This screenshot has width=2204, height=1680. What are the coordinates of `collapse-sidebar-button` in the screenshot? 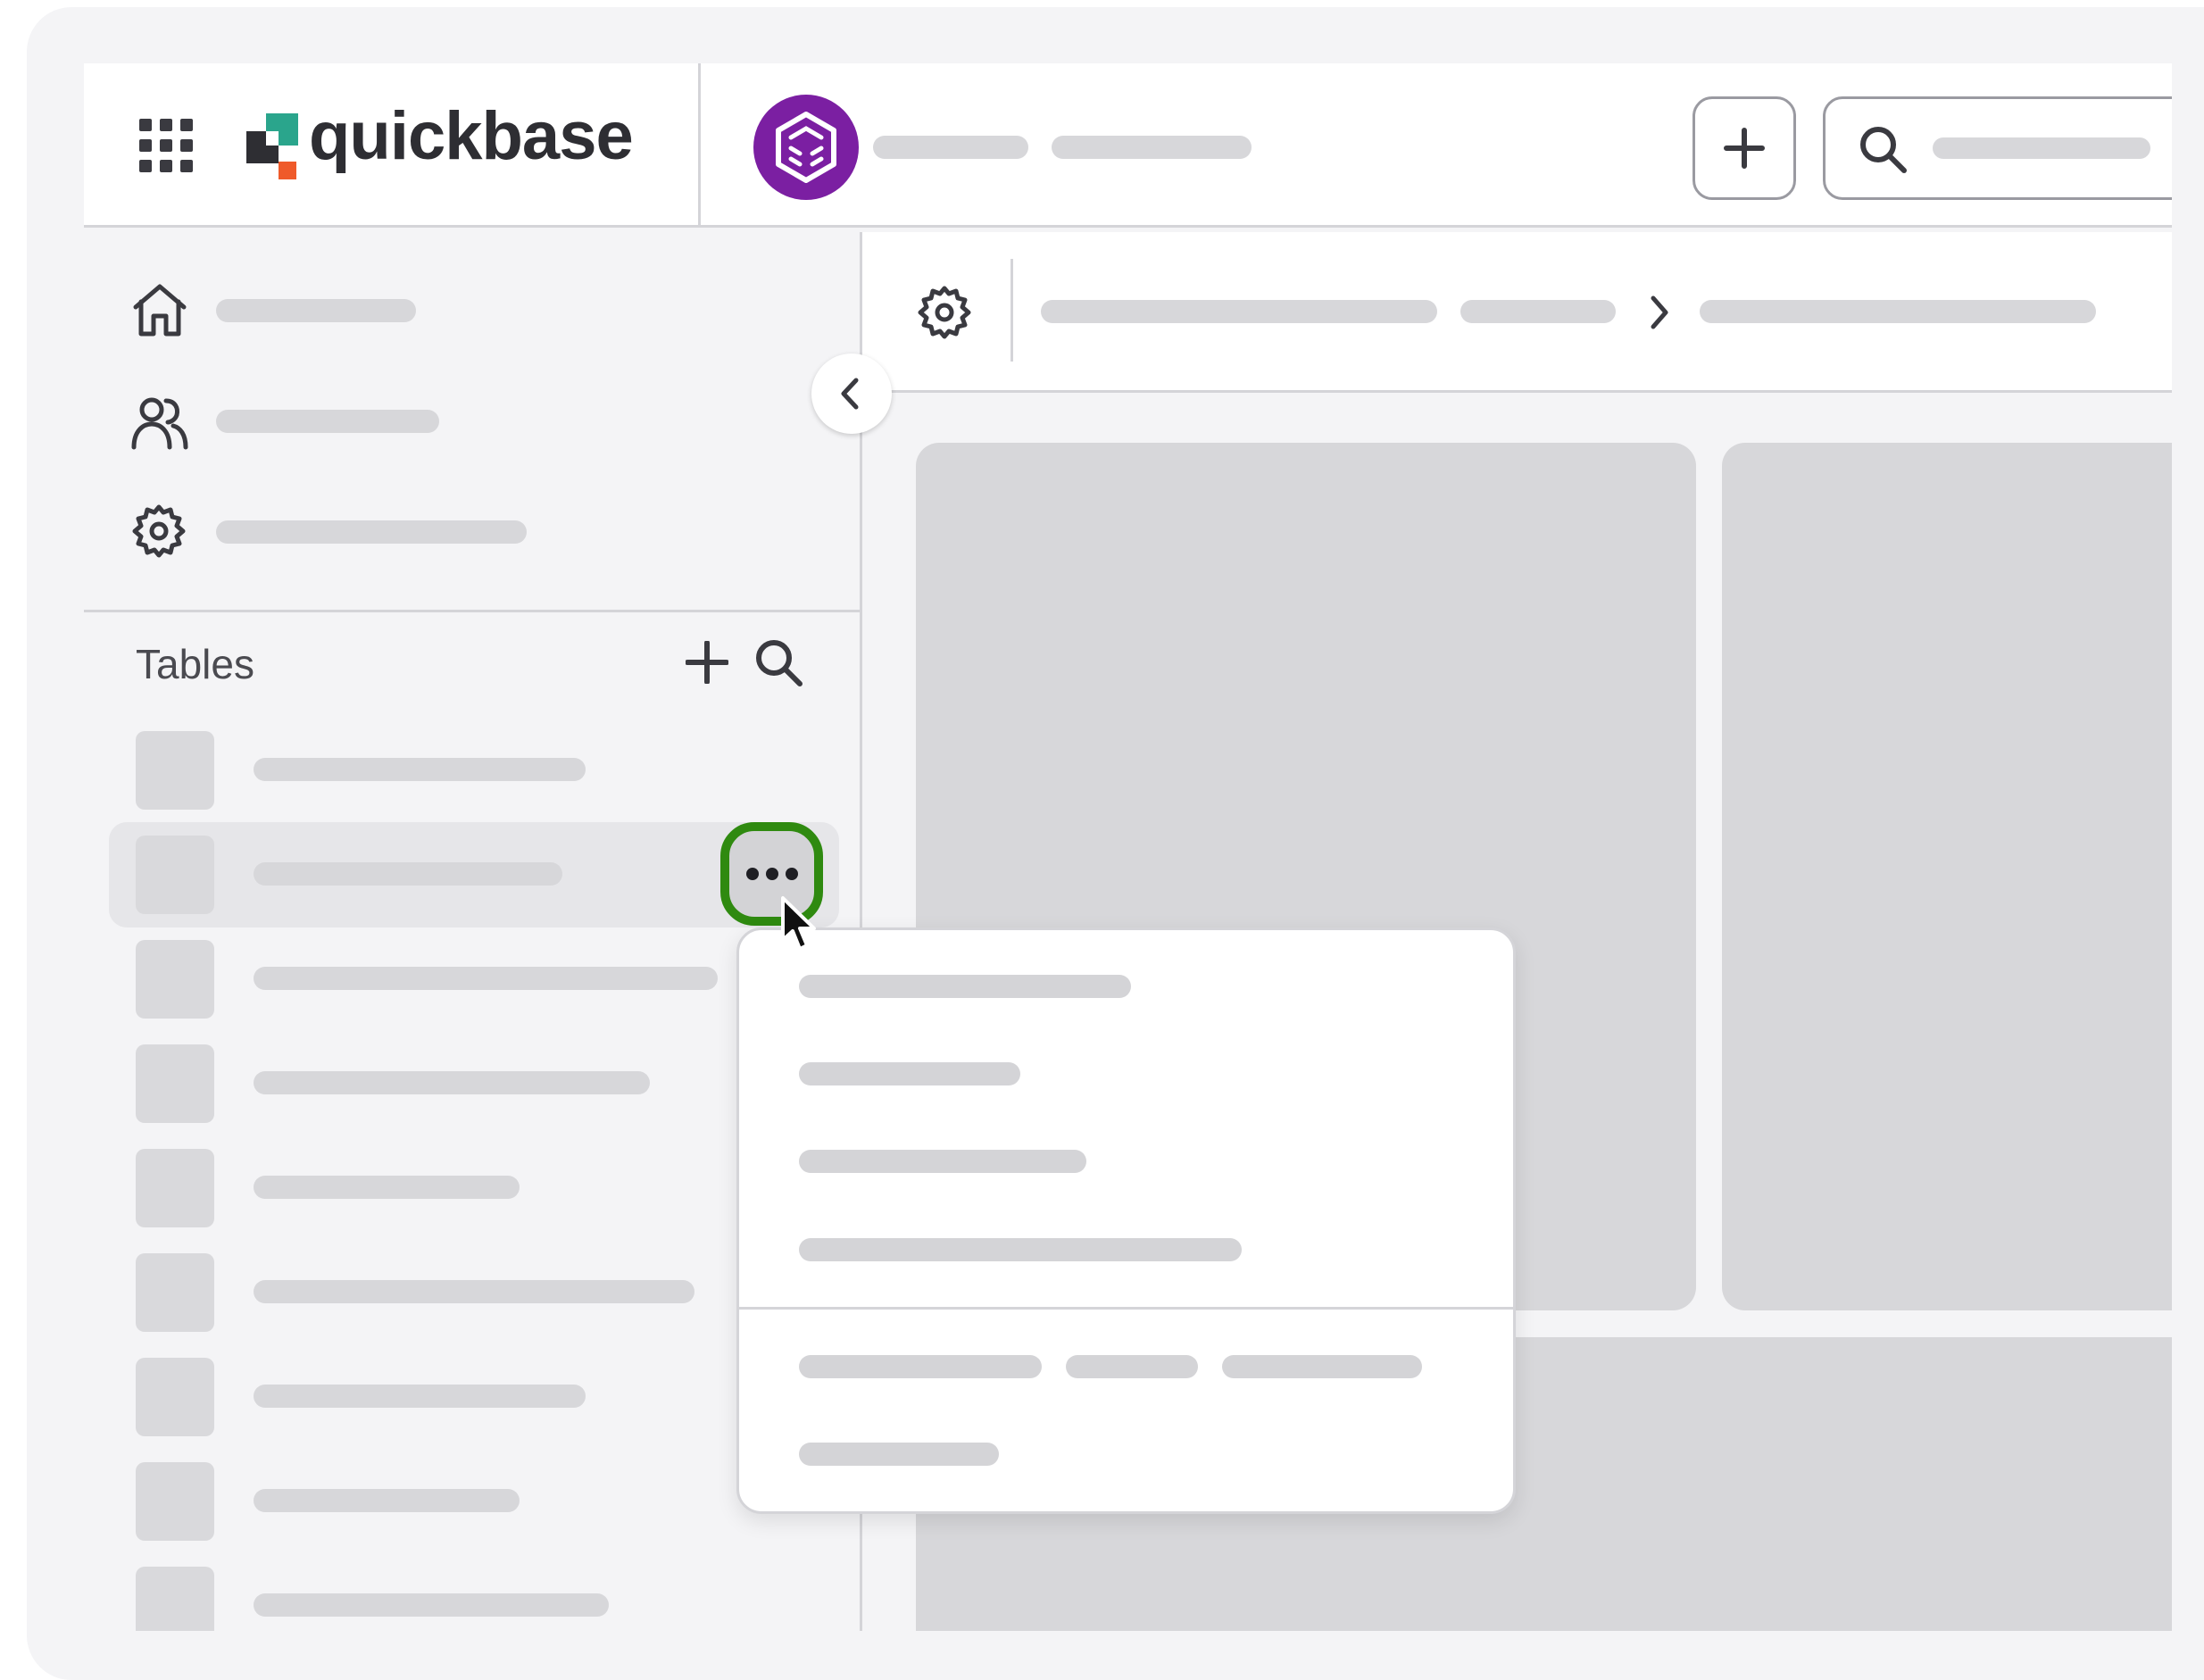 It's located at (851, 393).